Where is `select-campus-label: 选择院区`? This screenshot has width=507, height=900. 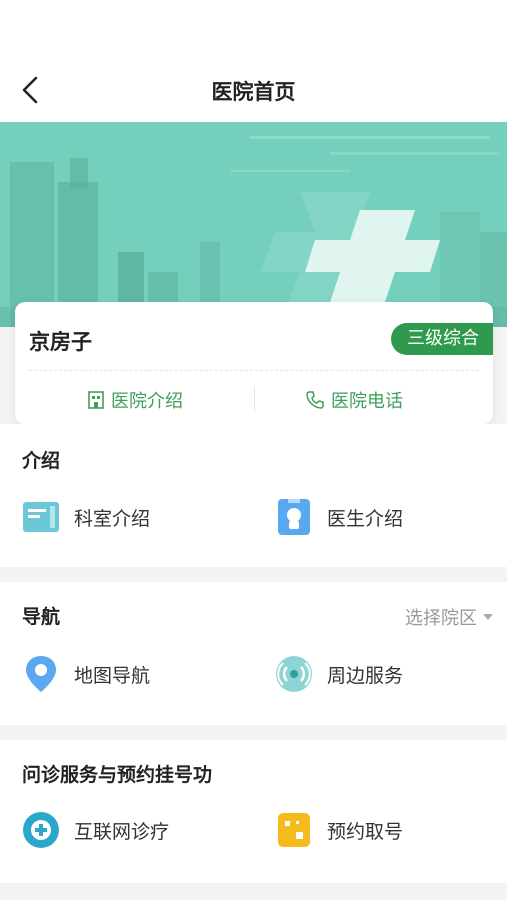
select-campus-label: 选择院区 is located at coordinates (441, 618).